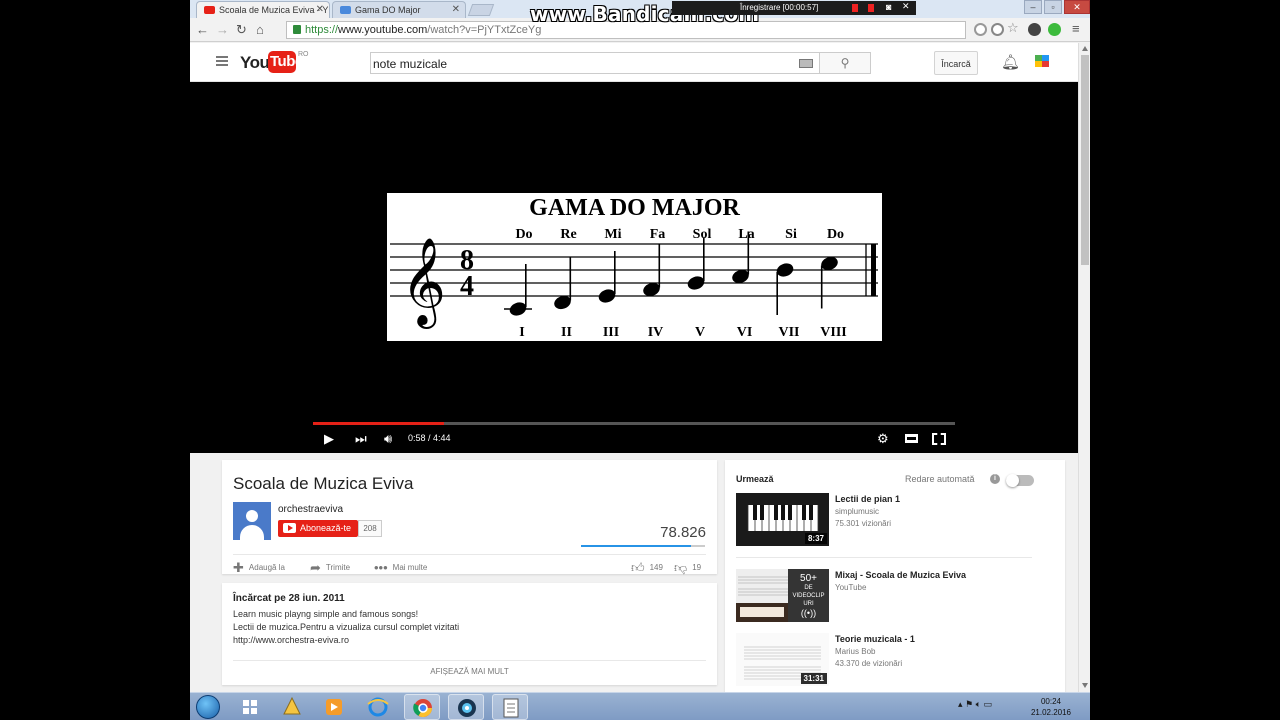 The image size is (1280, 720). What do you see at coordinates (388, 439) in the screenshot?
I see `volume-icon: 🔊︎` at bounding box center [388, 439].